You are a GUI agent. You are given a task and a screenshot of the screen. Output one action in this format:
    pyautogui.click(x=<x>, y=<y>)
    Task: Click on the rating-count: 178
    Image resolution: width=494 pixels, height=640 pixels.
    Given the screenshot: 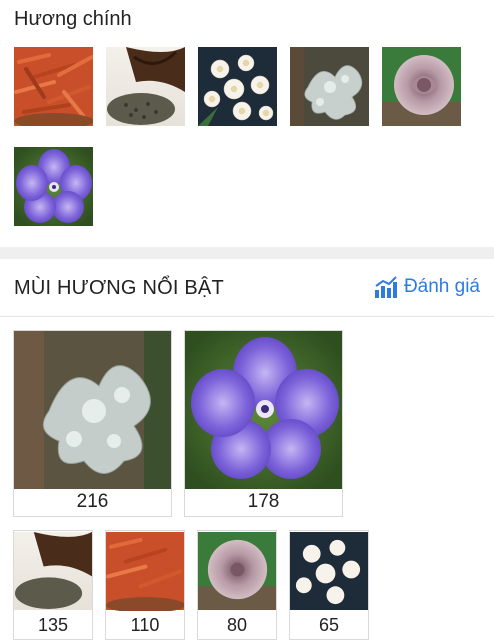 What is the action you would take?
    pyautogui.click(x=263, y=501)
    